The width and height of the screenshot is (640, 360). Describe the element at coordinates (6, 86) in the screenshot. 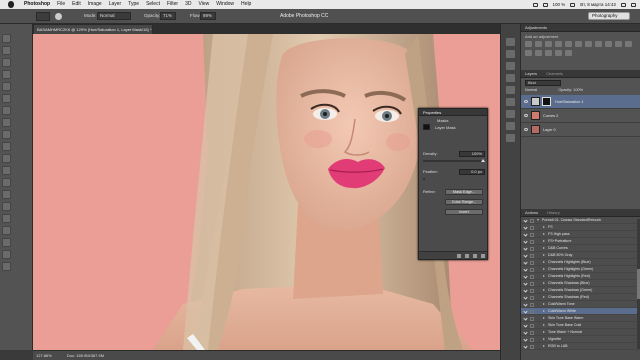

I see `crop-tool-icon` at that location.